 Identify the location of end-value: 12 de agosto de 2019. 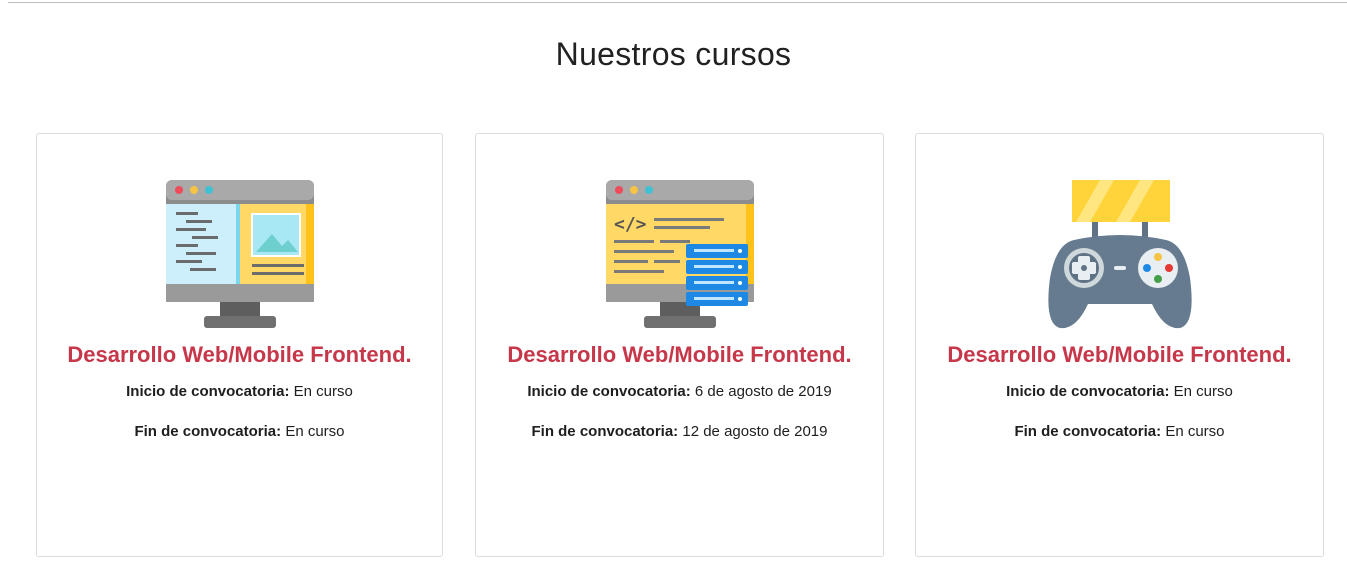
(755, 431).